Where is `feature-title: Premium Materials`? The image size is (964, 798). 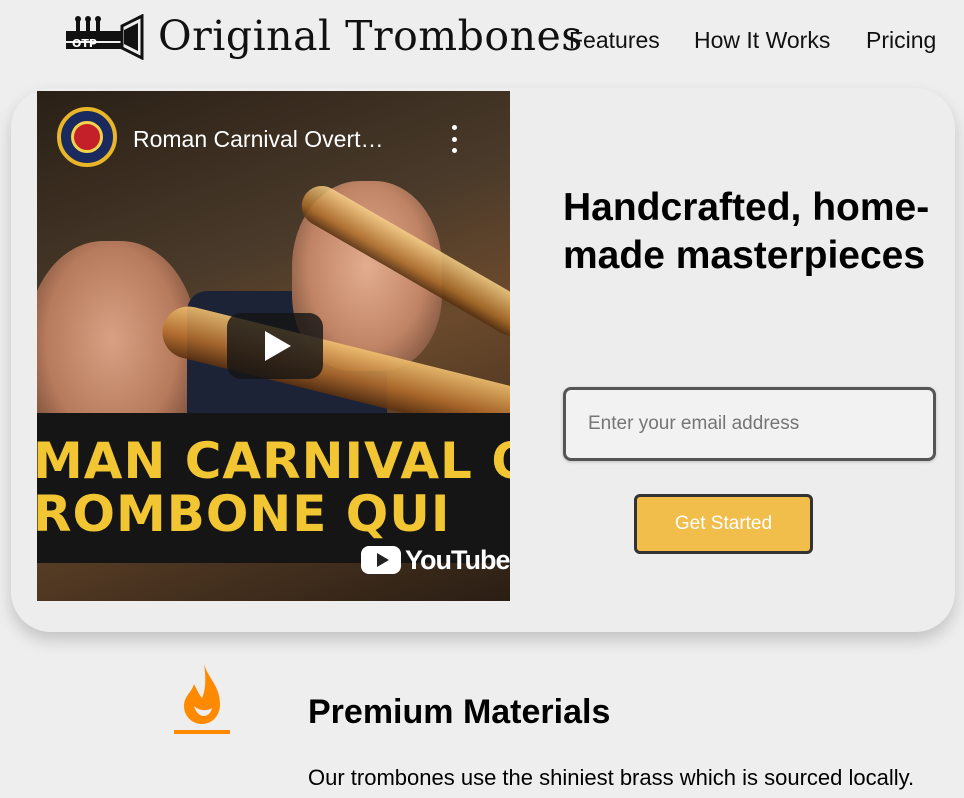 feature-title: Premium Materials is located at coordinates (459, 712).